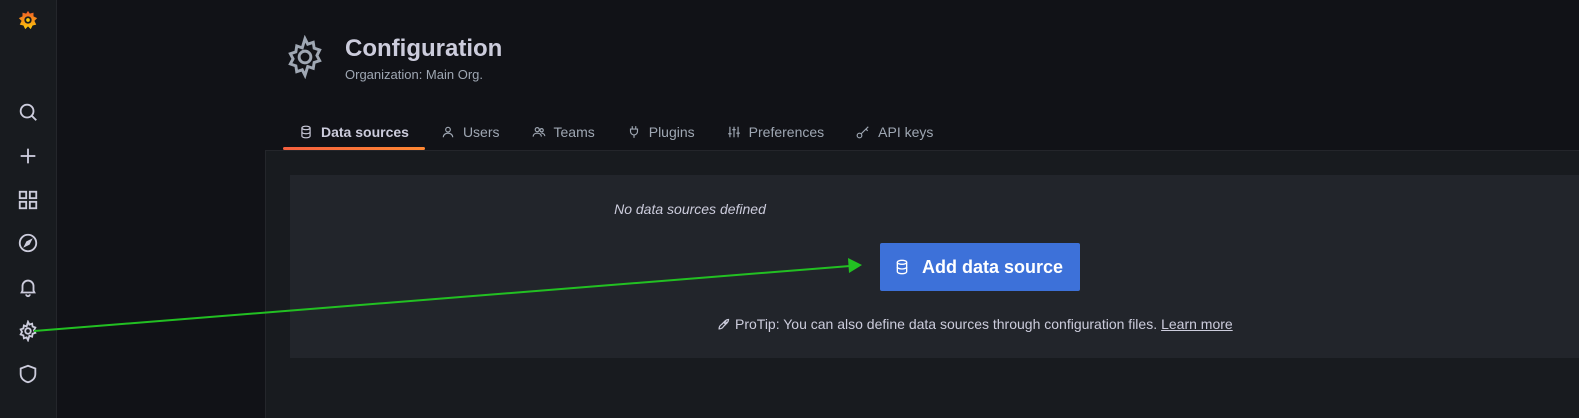 The image size is (1579, 418). What do you see at coordinates (633, 131) in the screenshot?
I see `plug-icon` at bounding box center [633, 131].